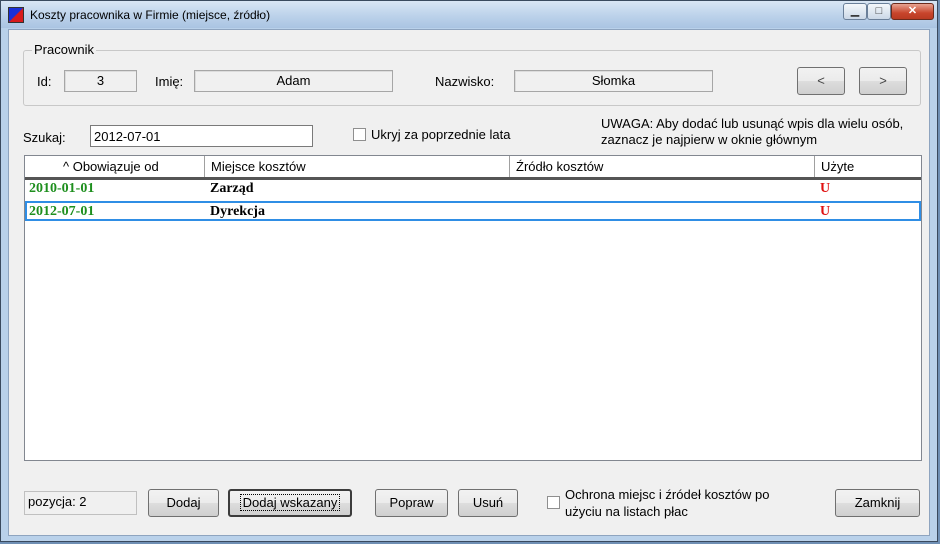  Describe the element at coordinates (488, 503) in the screenshot. I see `delete-button: Usuń` at that location.